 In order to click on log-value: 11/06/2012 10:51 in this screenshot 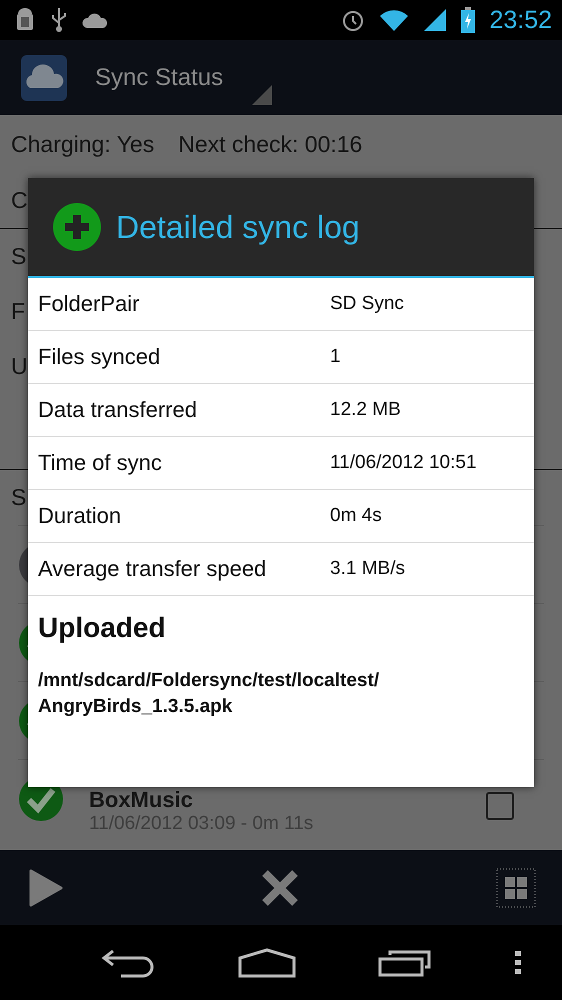, I will do `click(403, 463)`.